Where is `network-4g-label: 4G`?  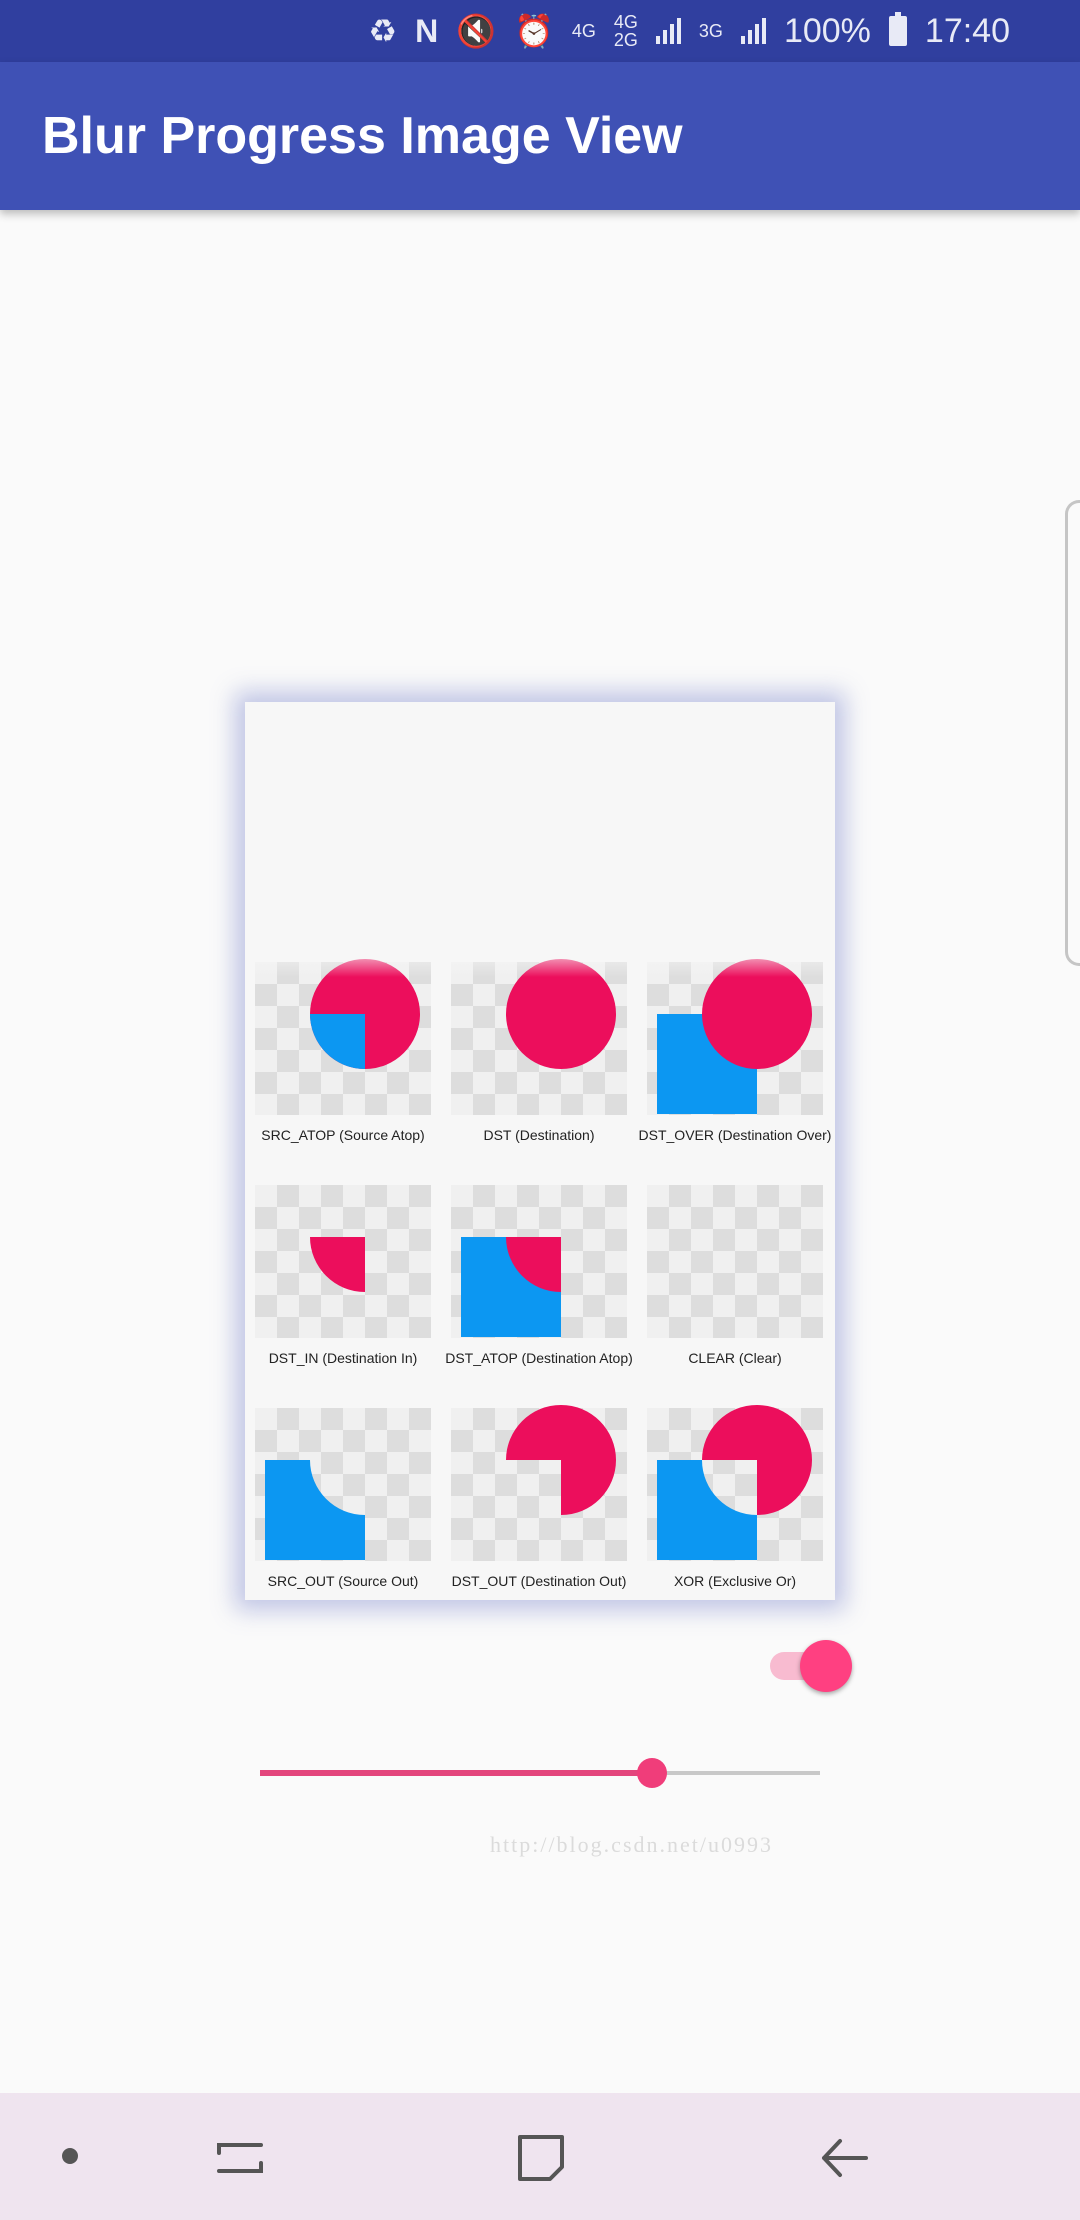 network-4g-label: 4G is located at coordinates (583, 31).